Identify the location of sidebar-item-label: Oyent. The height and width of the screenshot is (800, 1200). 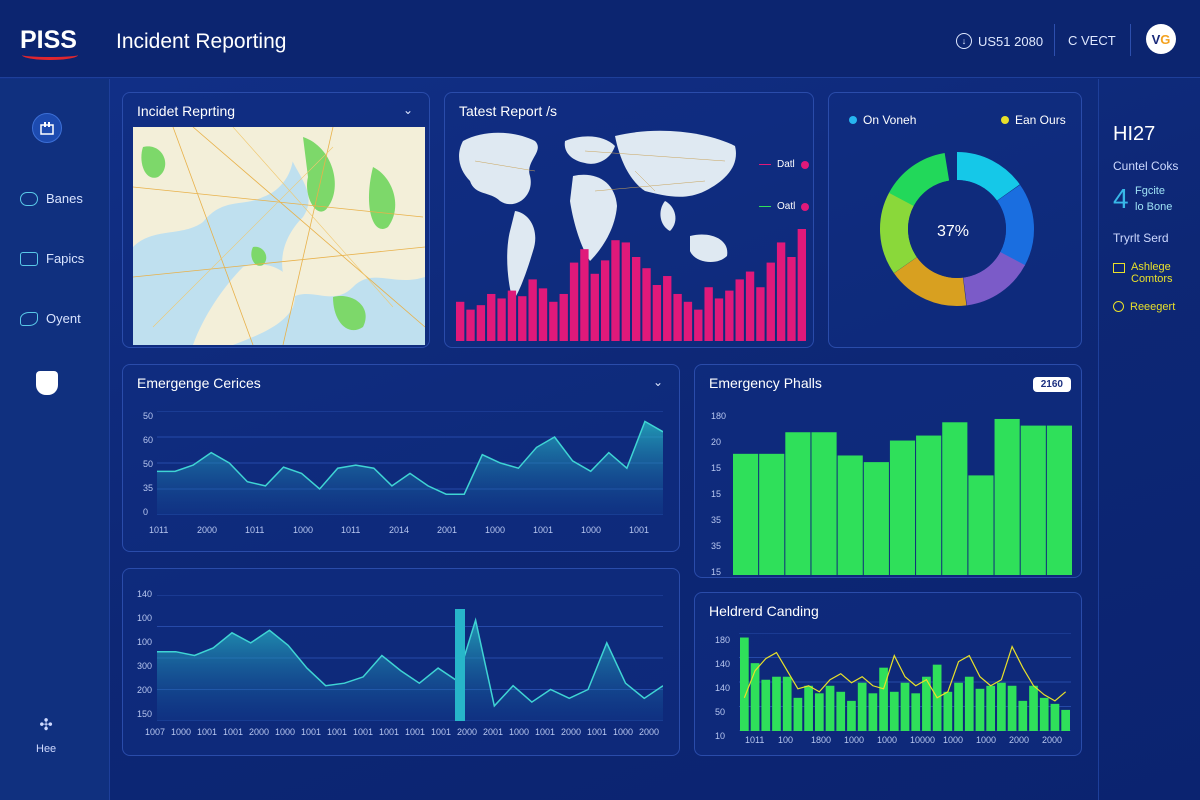
(63, 318).